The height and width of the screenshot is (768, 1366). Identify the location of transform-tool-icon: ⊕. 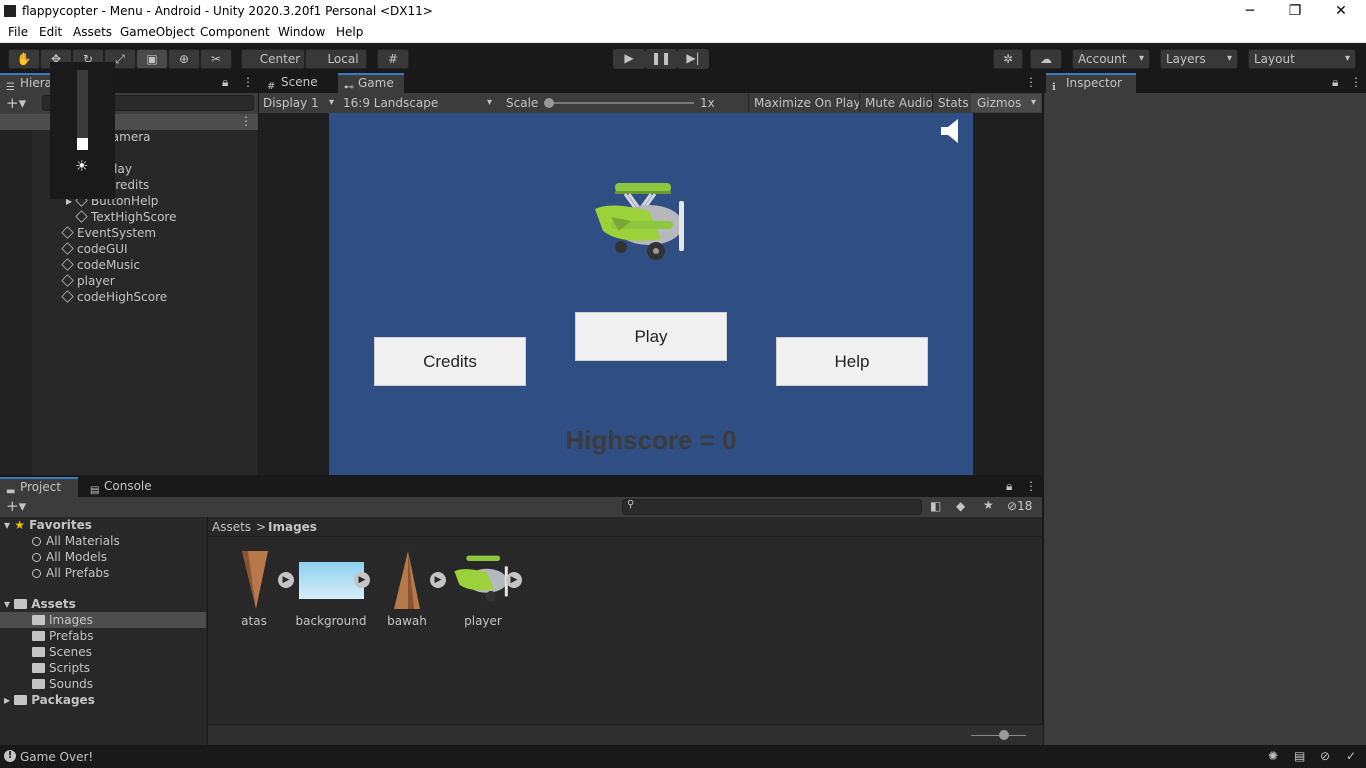
(184, 59).